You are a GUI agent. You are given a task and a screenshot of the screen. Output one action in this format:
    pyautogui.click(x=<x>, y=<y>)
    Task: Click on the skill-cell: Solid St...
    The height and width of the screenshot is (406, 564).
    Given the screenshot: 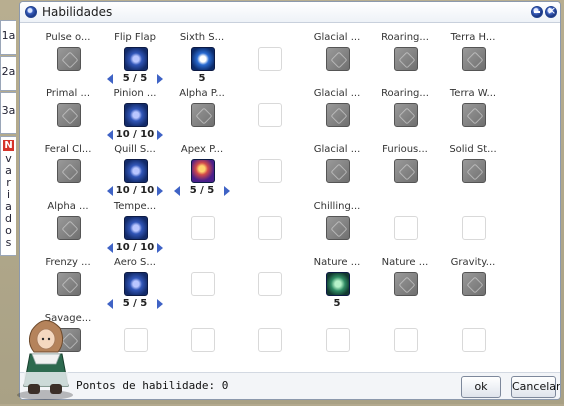 What is the action you would take?
    pyautogui.click(x=473, y=174)
    